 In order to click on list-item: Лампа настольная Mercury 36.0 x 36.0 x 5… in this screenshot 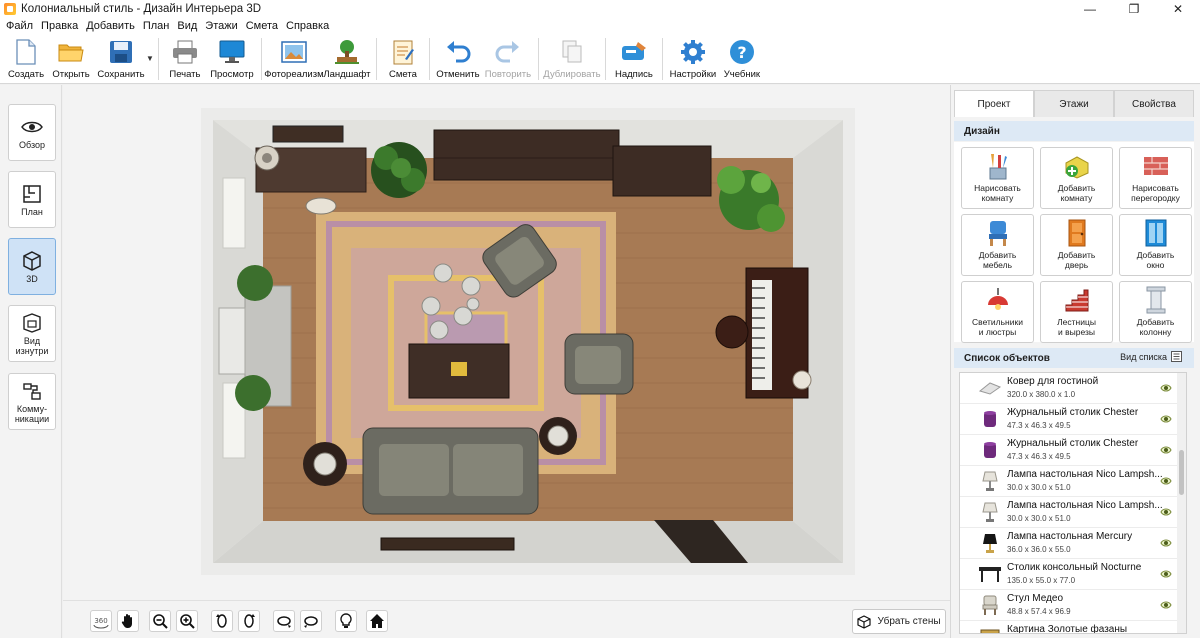, I will do `click(1069, 543)`.